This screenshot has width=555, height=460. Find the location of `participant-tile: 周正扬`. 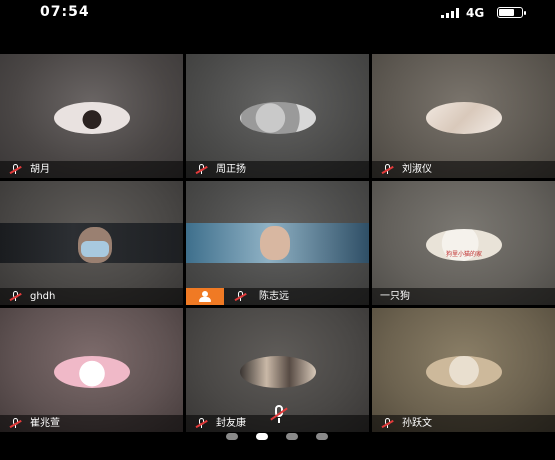

participant-tile: 周正扬 is located at coordinates (277, 116).